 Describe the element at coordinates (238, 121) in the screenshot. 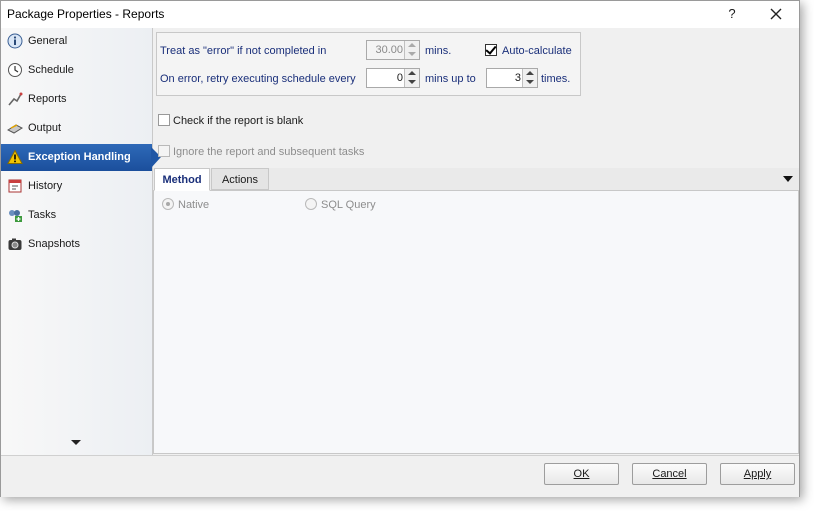

I see `check-blank-report-label: Check if the report is blank` at that location.